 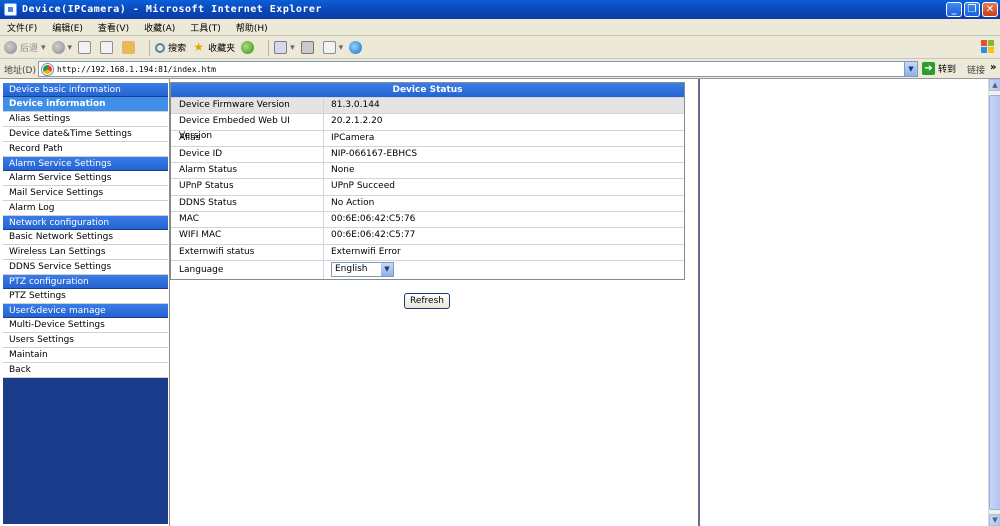 I want to click on back-button: 后退 ▾, so click(x=25, y=47).